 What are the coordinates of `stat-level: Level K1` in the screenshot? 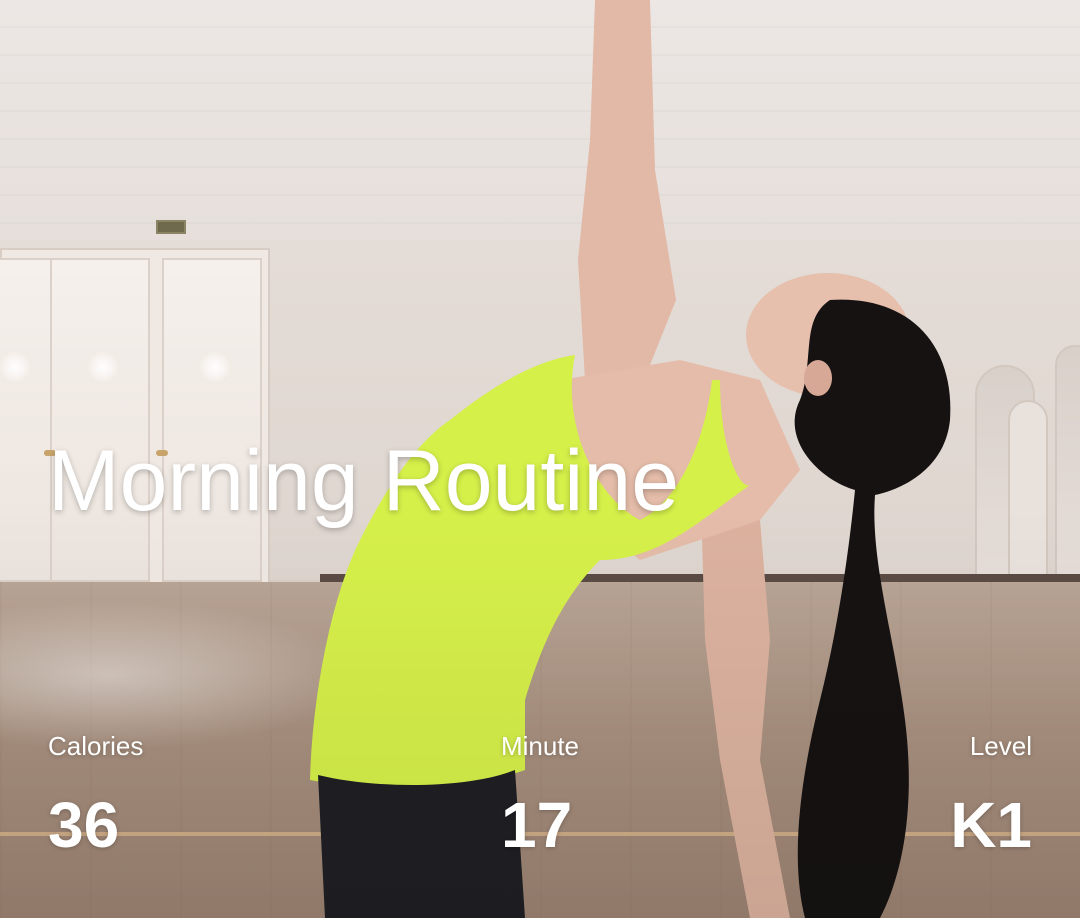 It's located at (991, 794).